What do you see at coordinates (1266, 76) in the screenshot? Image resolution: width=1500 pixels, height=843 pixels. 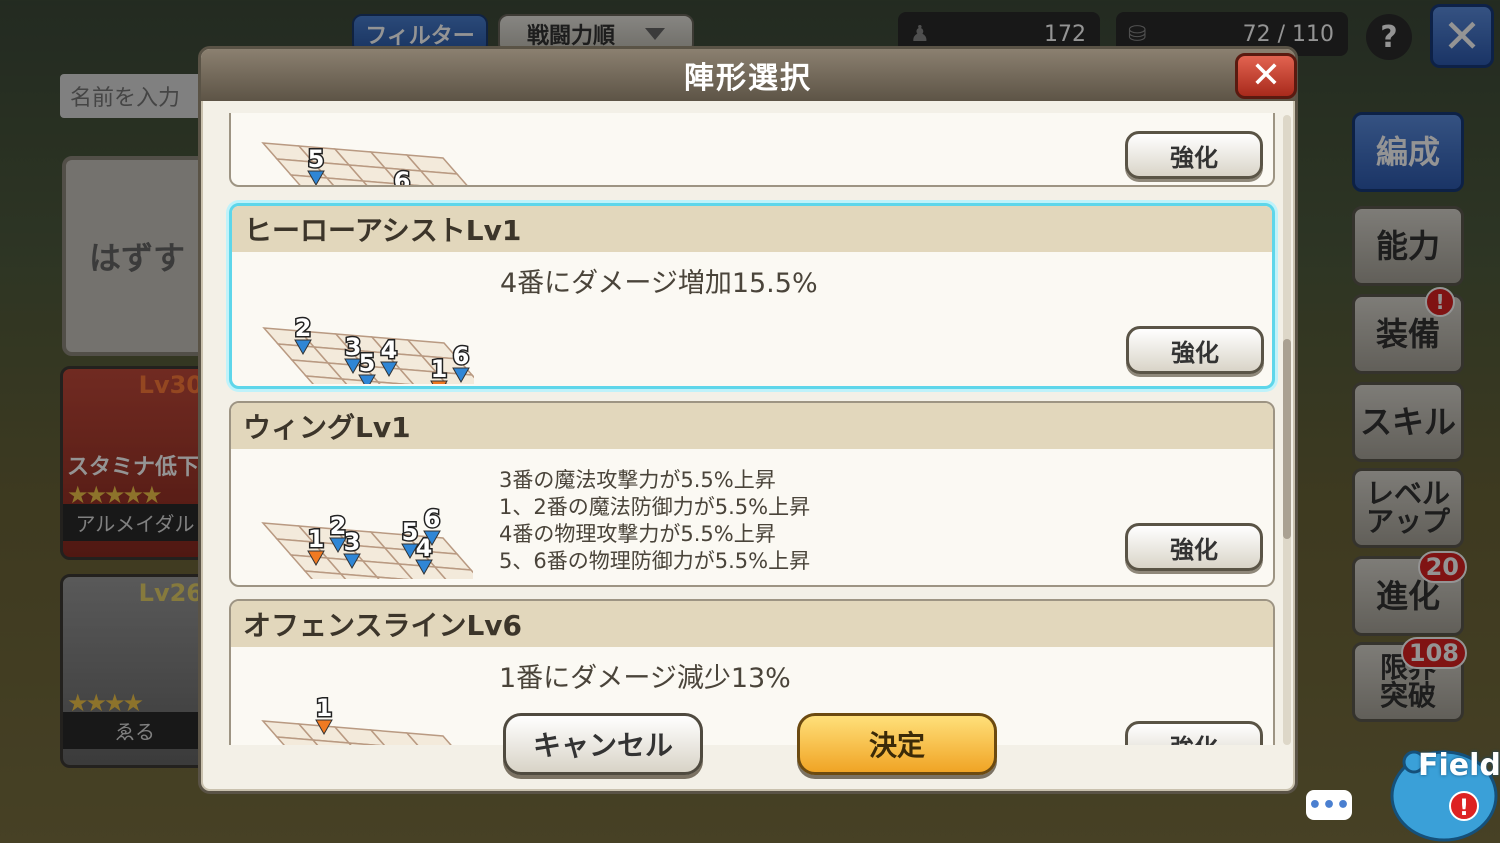 I see `dialog-close-button: ✕` at bounding box center [1266, 76].